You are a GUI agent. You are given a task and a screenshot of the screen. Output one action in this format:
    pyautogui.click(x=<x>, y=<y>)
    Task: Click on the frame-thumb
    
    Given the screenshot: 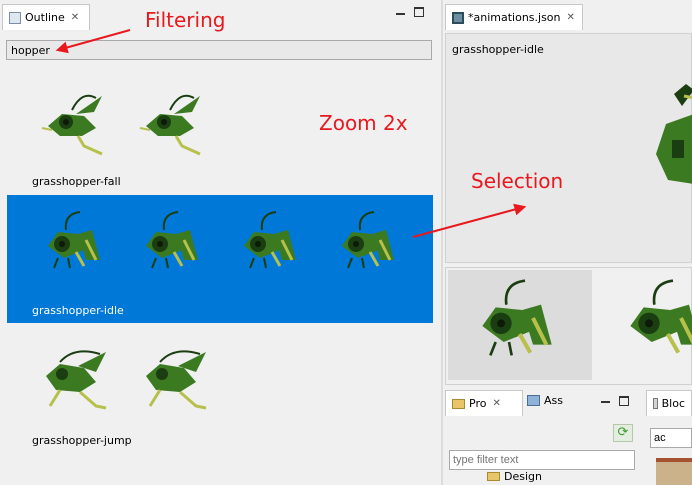 What is the action you would take?
    pyautogui.click(x=644, y=325)
    